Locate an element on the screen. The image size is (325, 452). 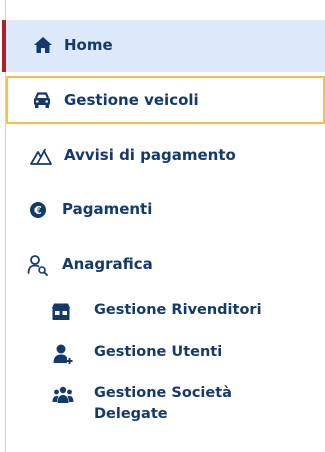
sidebar-item-label: Pagamenti is located at coordinates (107, 209).